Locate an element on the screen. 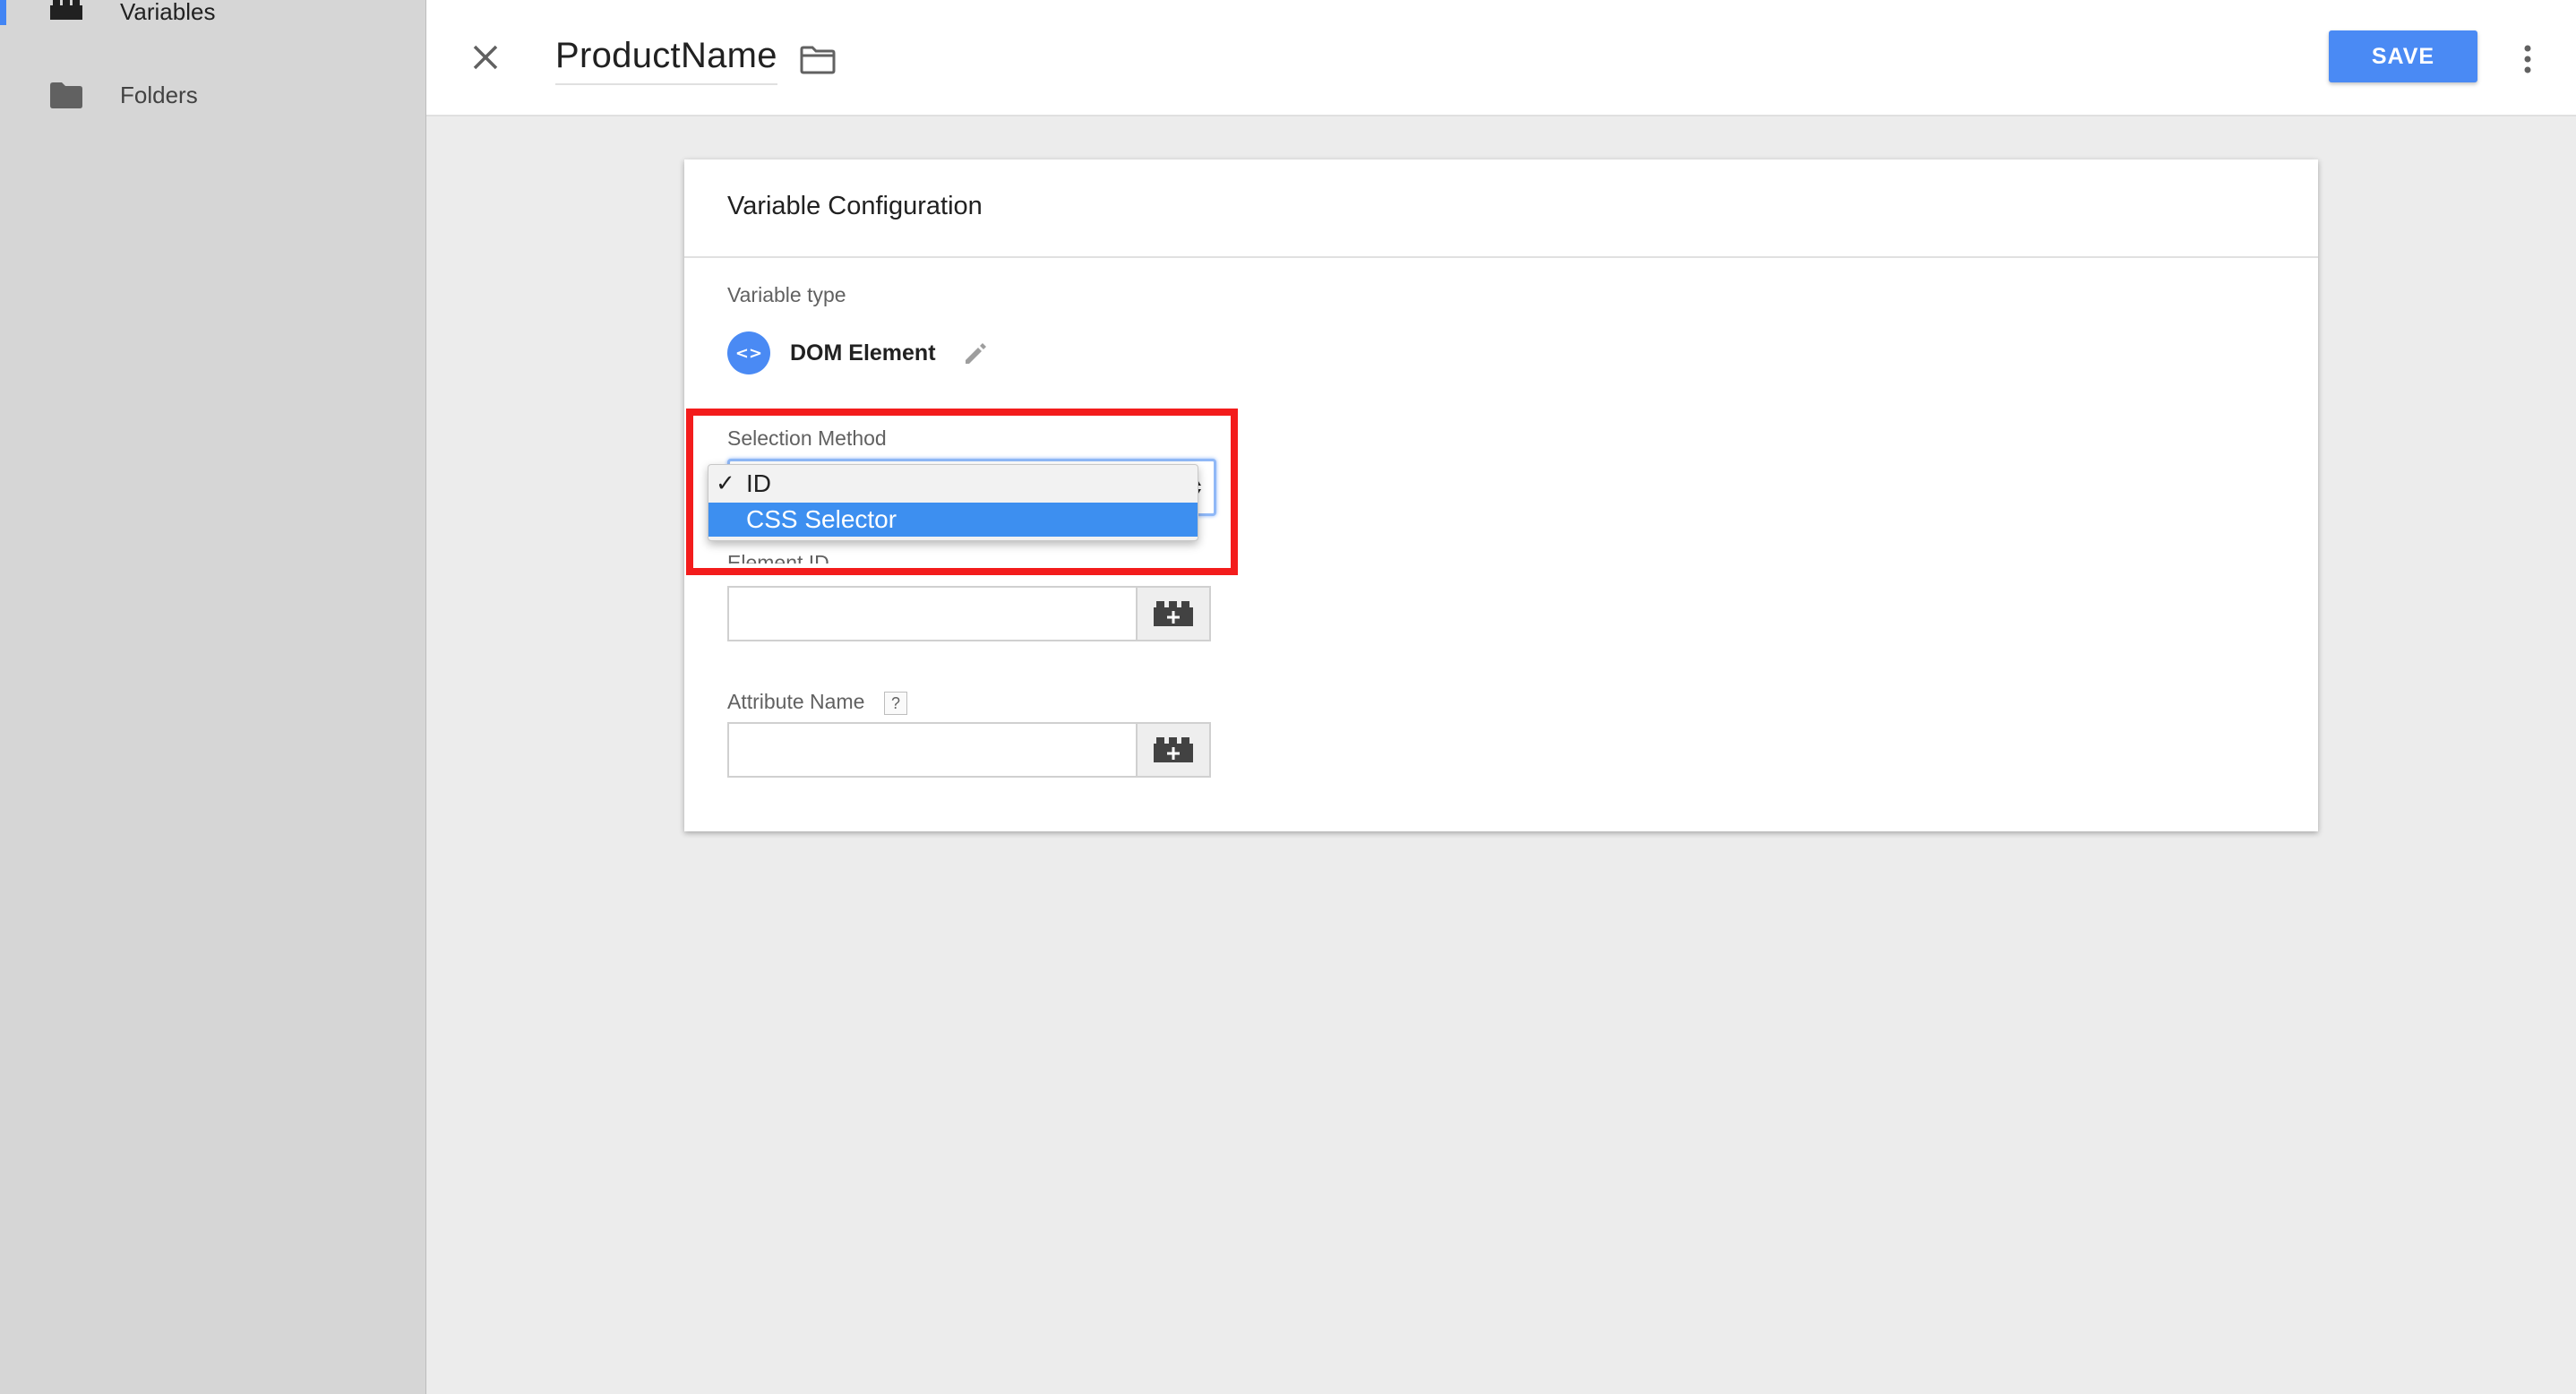 The height and width of the screenshot is (1394, 2576). card-divider is located at coordinates (1501, 257).